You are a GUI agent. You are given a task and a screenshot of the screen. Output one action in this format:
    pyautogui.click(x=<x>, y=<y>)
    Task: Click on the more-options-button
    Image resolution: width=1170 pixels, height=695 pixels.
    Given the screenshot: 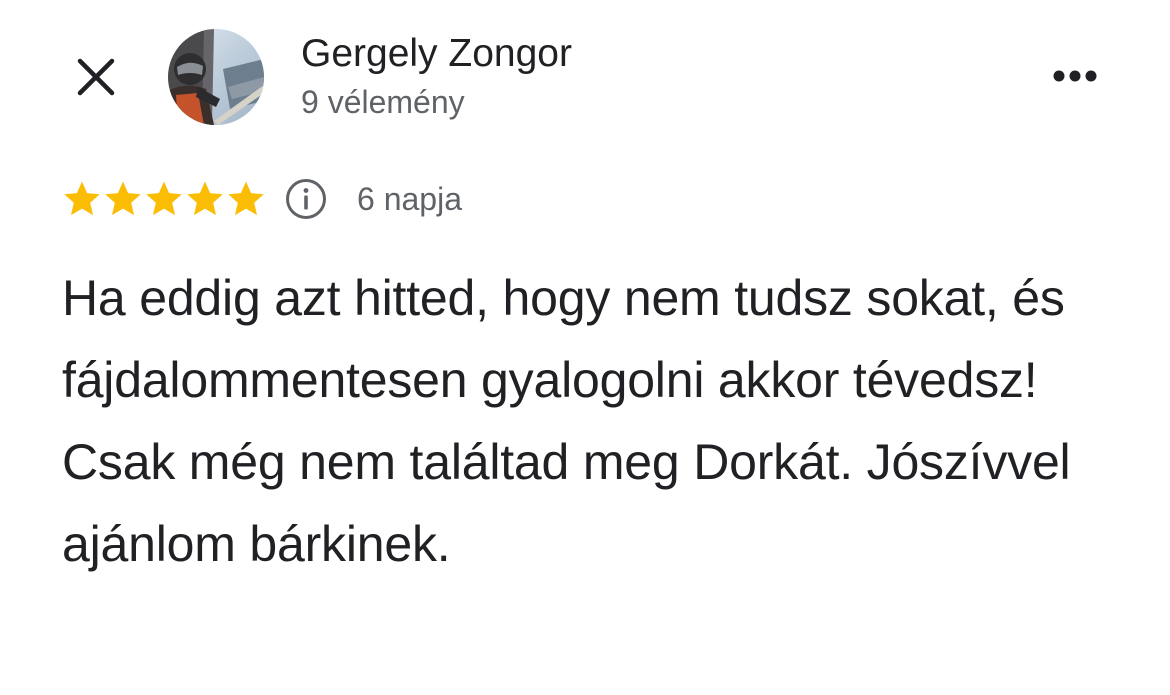 What is the action you would take?
    pyautogui.click(x=1075, y=76)
    